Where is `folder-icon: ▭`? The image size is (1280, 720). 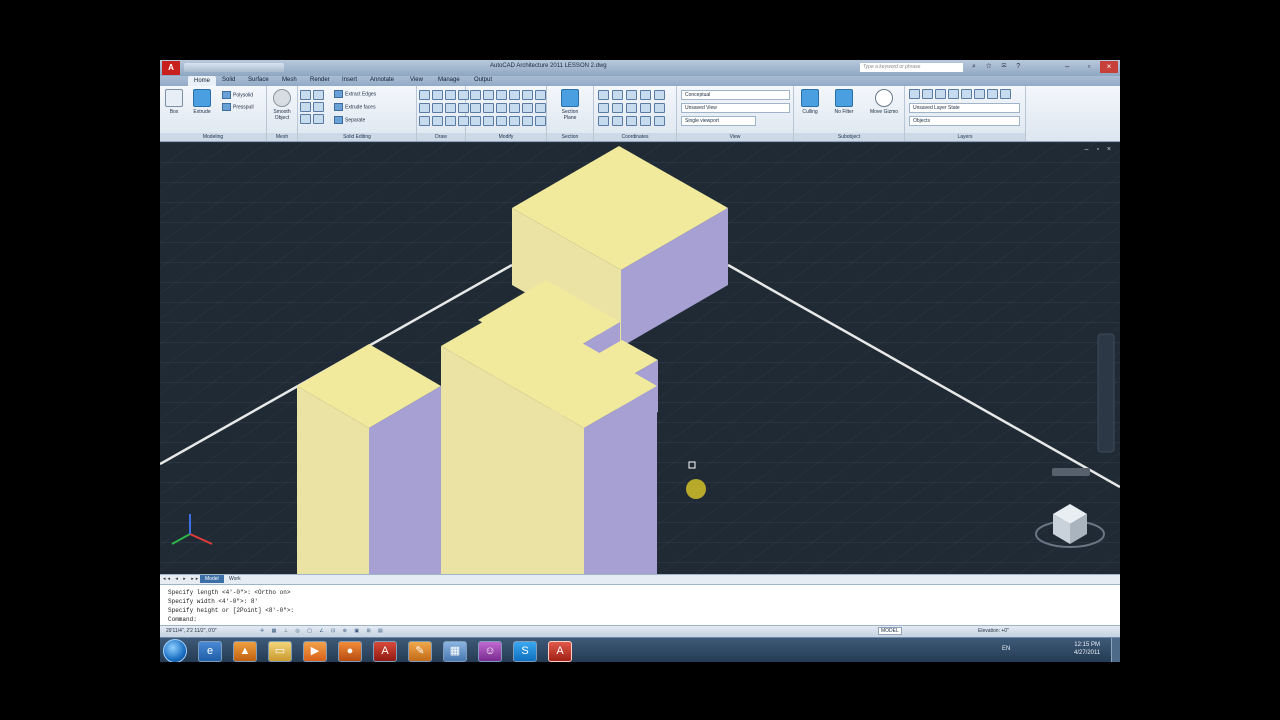 folder-icon: ▭ is located at coordinates (280, 651).